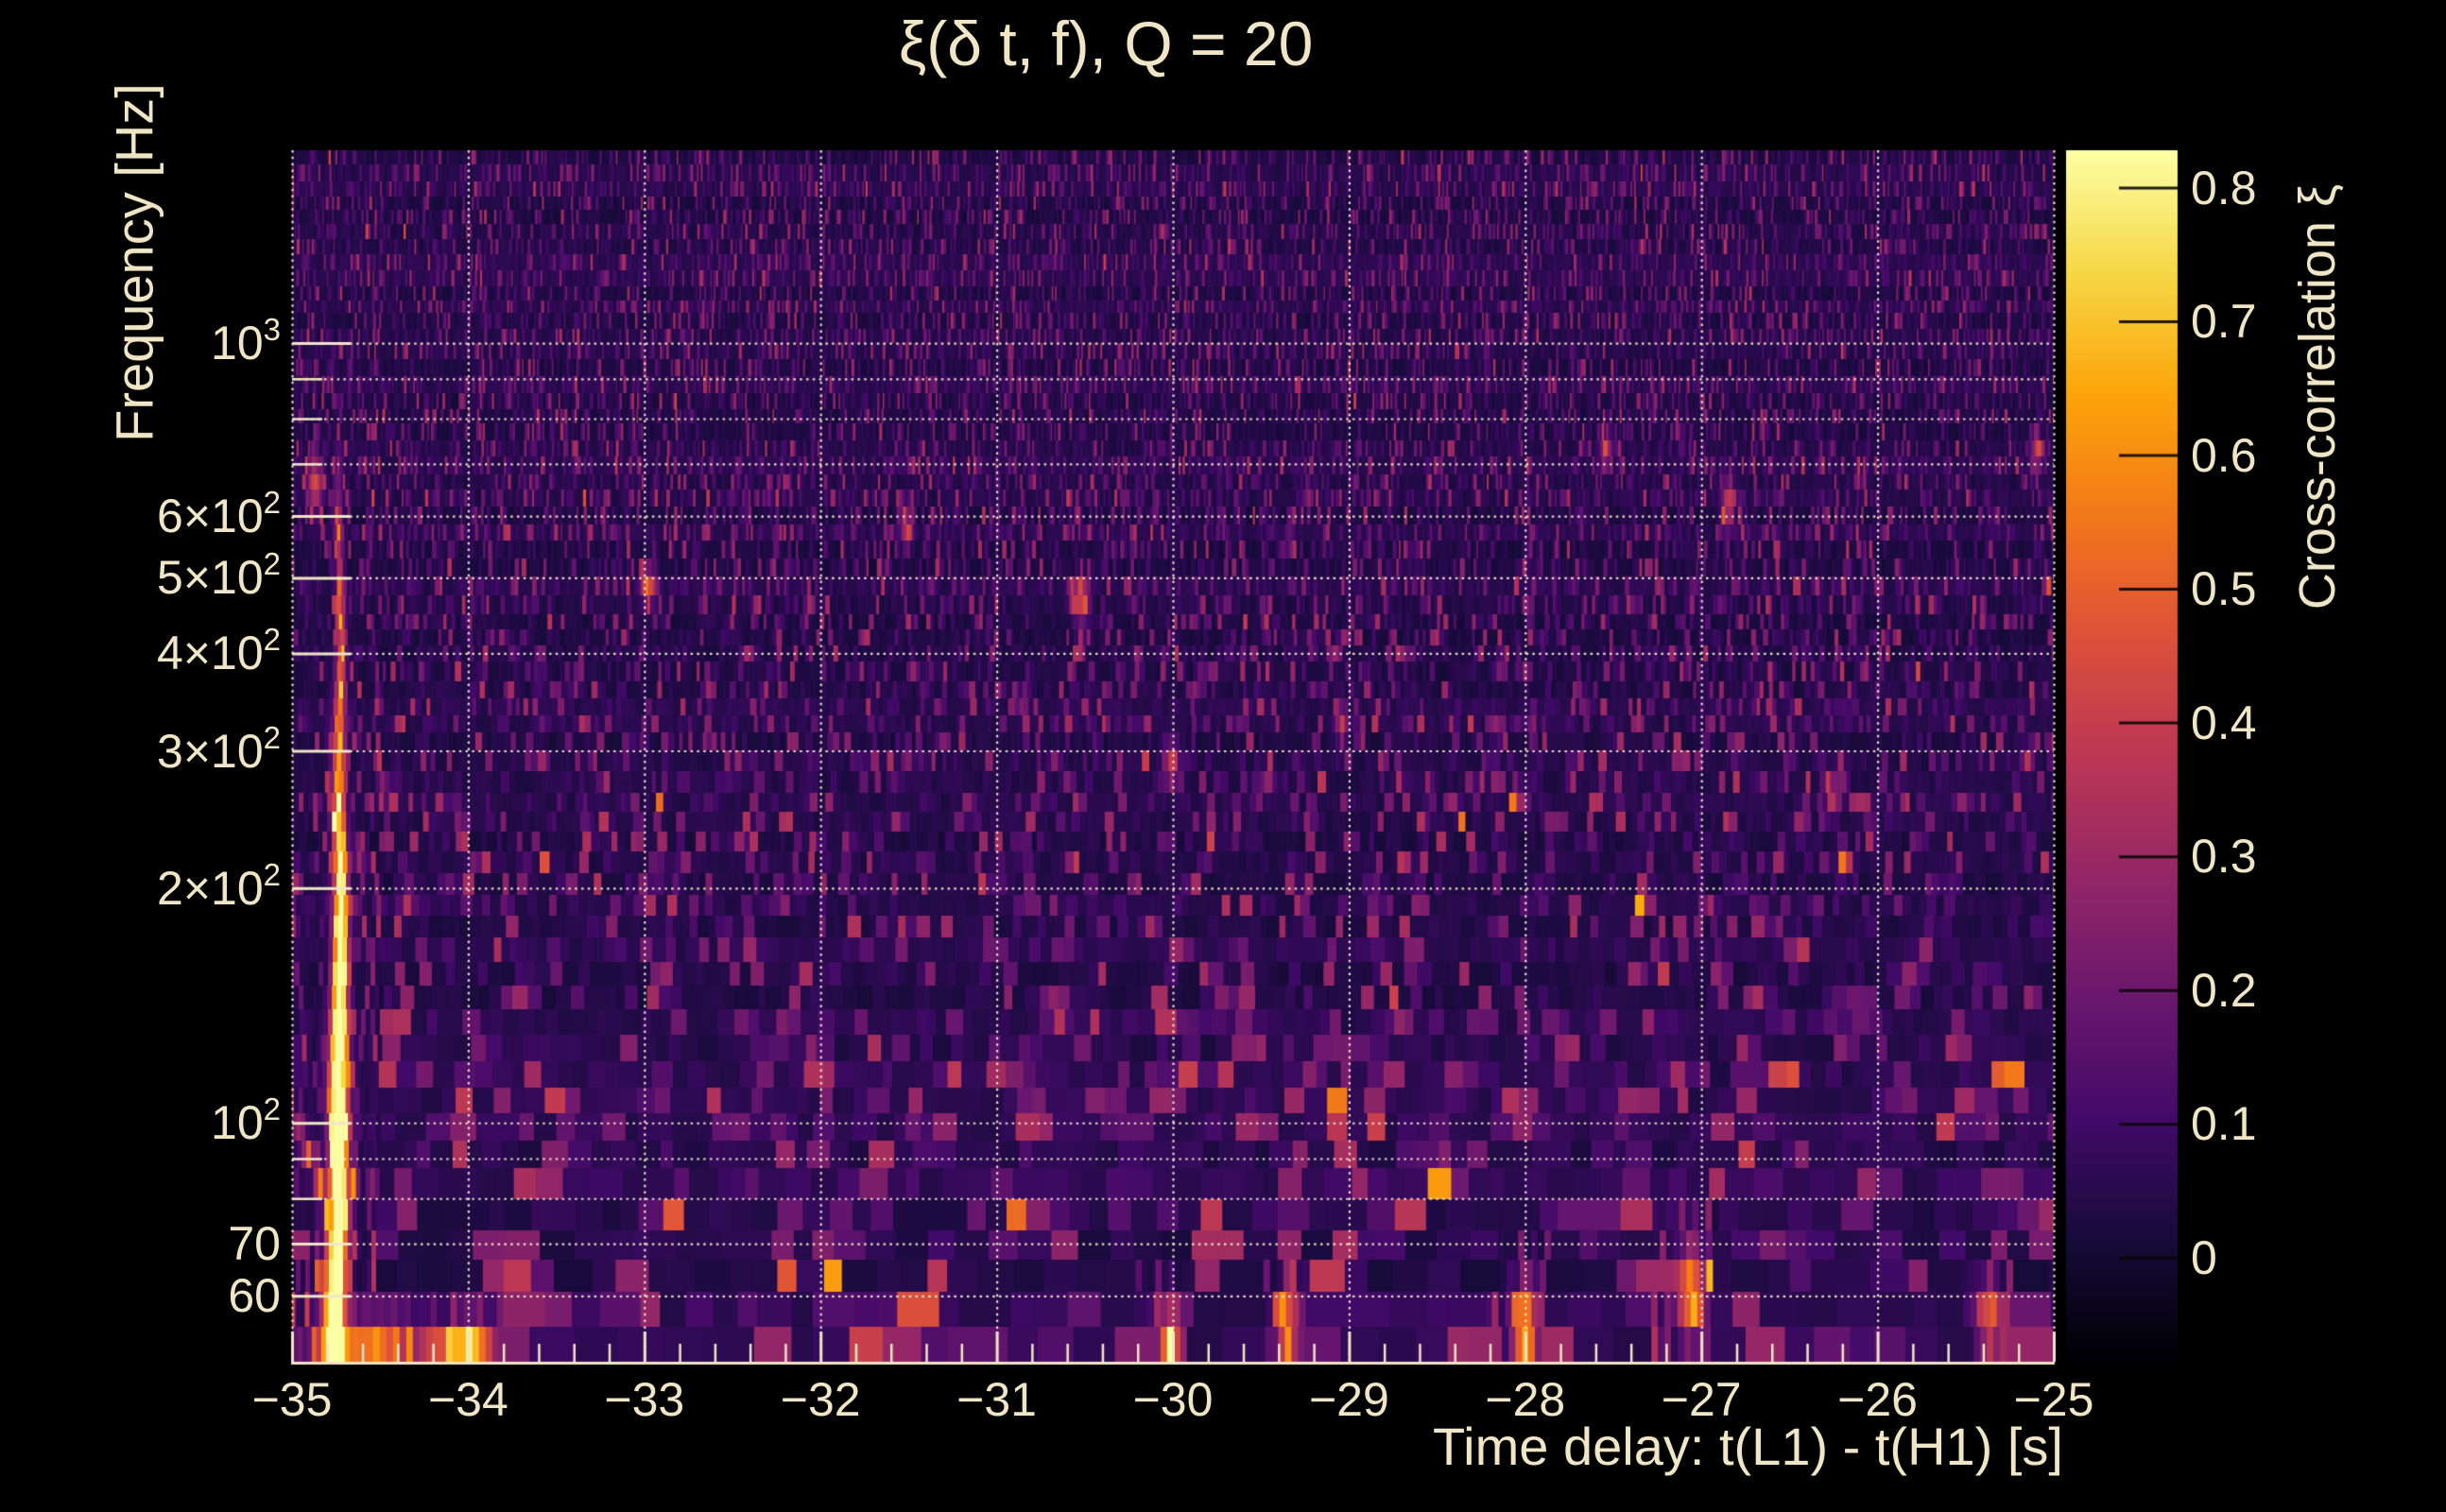  What do you see at coordinates (219, 651) in the screenshot?
I see `y-tick-label: 4×102` at bounding box center [219, 651].